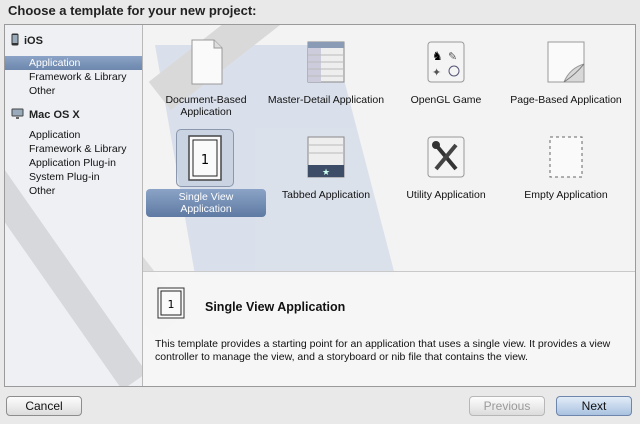 The image size is (640, 424). I want to click on sidebar-item-mac-application: Application, so click(73, 135).